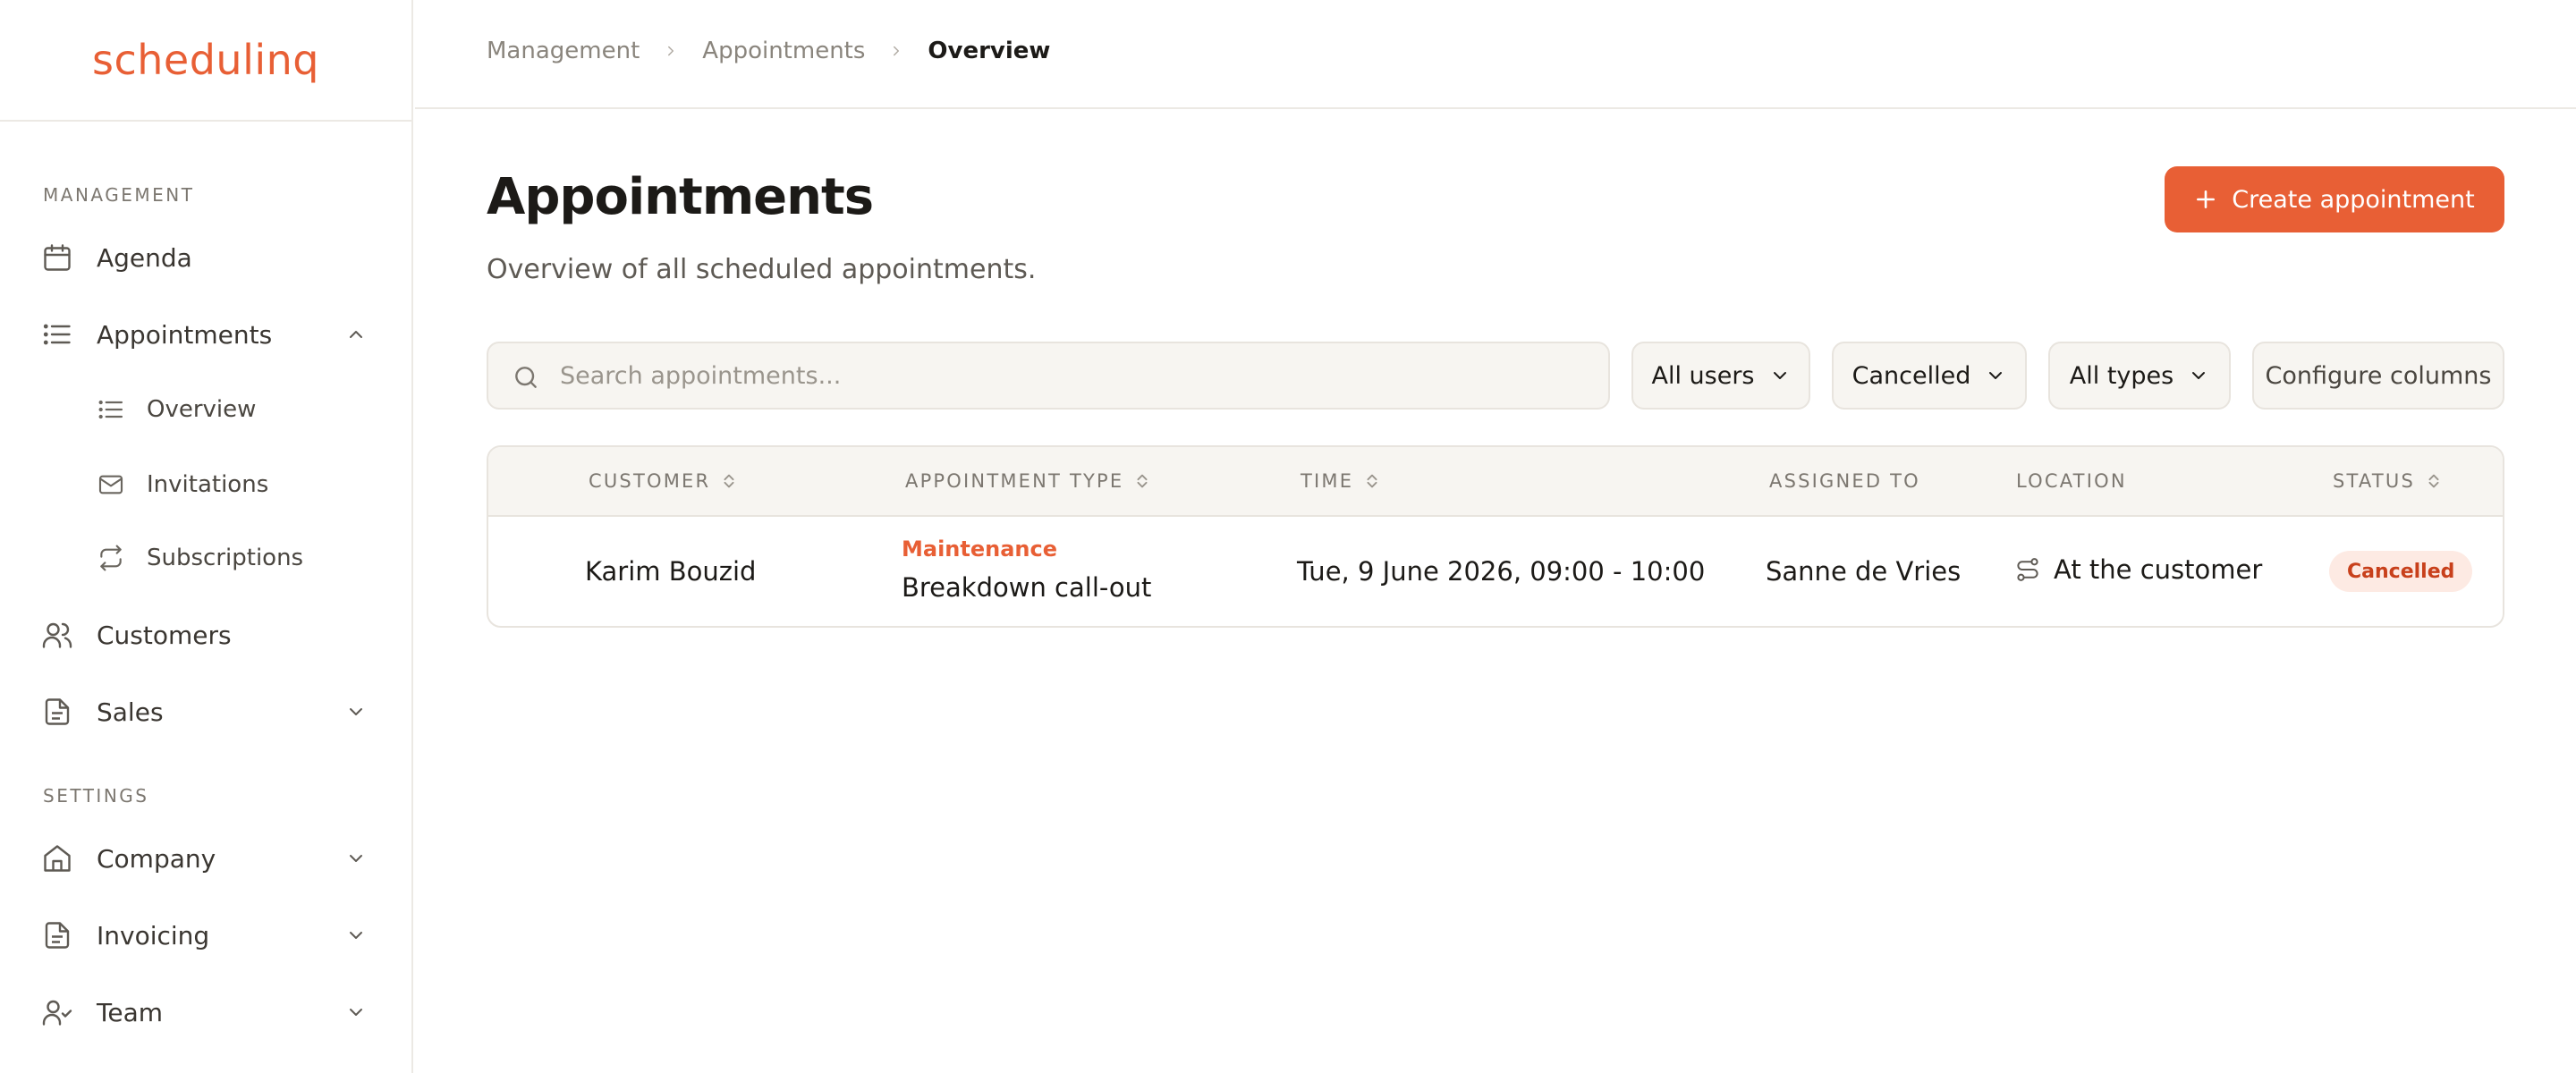 The width and height of the screenshot is (2576, 1073). I want to click on column-header-label: STATUS, so click(2374, 481).